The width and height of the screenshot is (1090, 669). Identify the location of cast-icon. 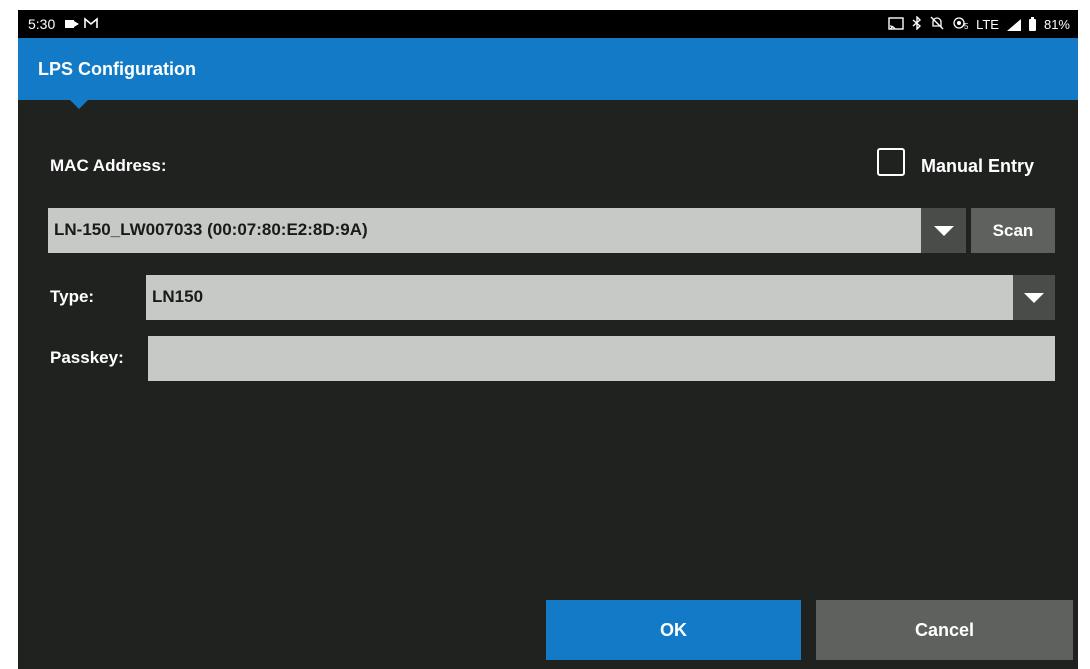
(896, 24).